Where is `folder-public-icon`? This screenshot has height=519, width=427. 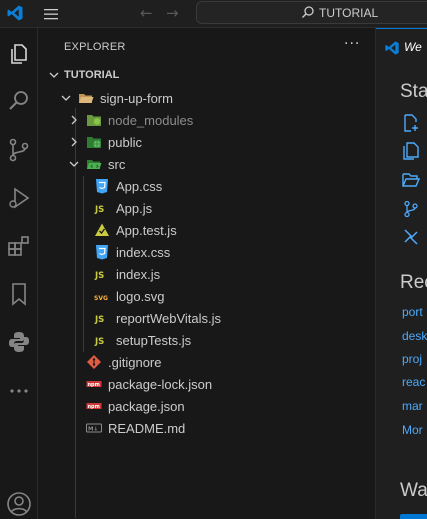
folder-public-icon is located at coordinates (94, 142).